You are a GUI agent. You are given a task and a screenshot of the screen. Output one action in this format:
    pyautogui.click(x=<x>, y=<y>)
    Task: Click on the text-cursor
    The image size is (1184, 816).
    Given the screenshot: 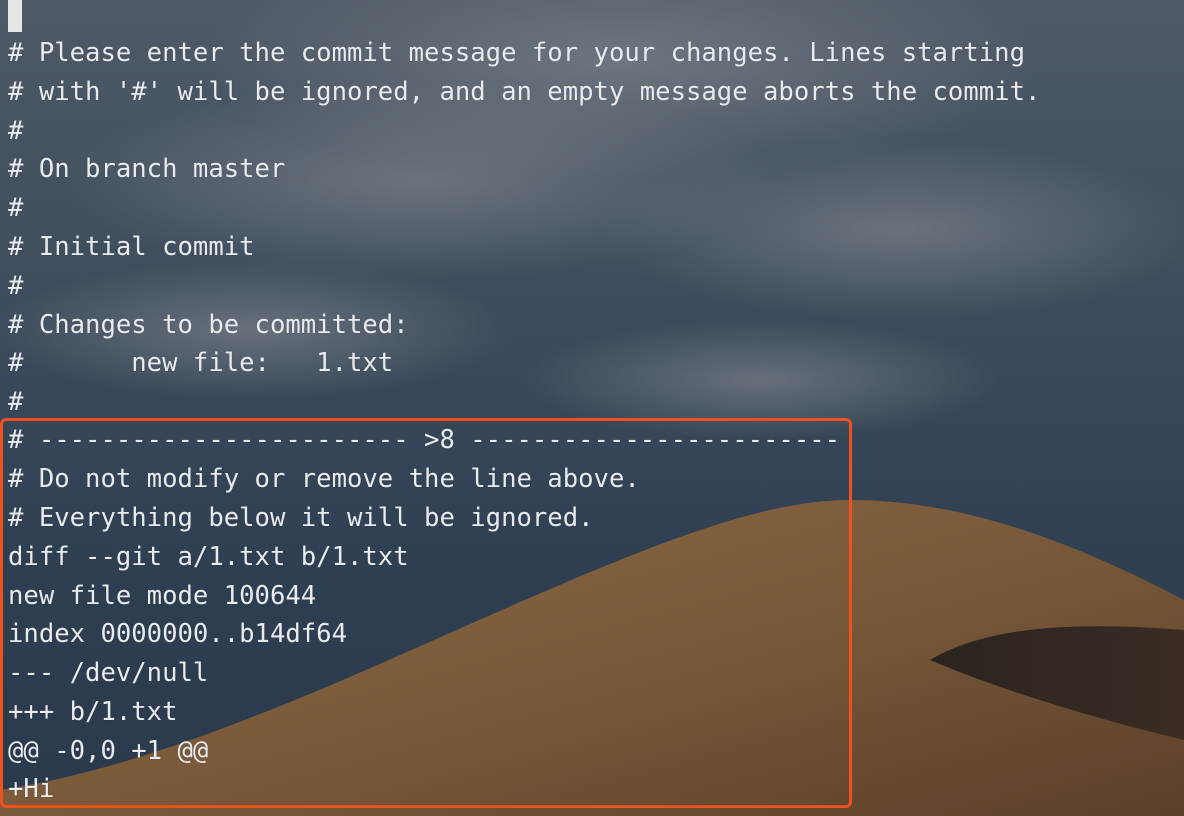 What is the action you would take?
    pyautogui.click(x=15, y=16)
    